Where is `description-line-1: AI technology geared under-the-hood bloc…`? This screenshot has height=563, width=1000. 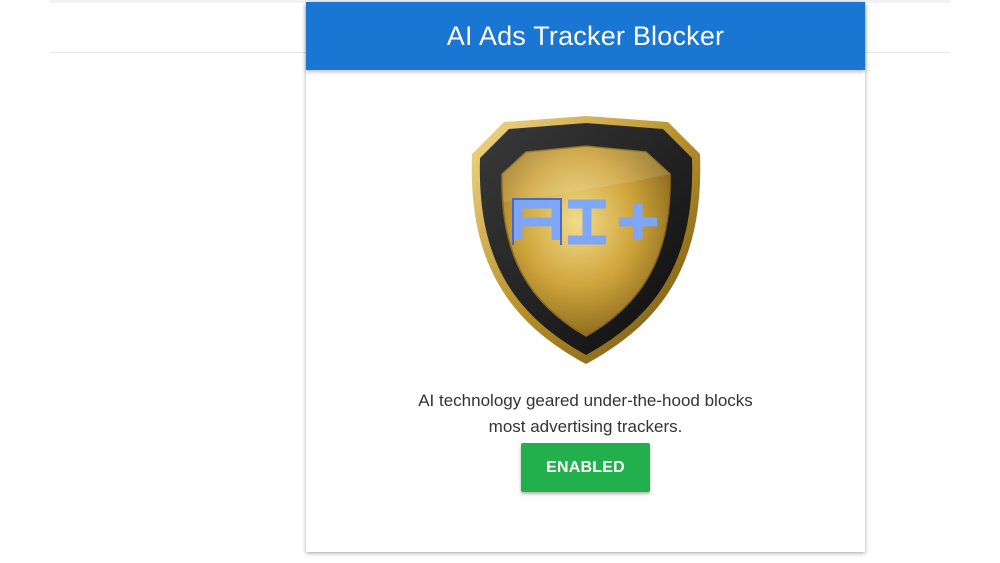
description-line-1: AI technology geared under-the-hood bloc… is located at coordinates (585, 400).